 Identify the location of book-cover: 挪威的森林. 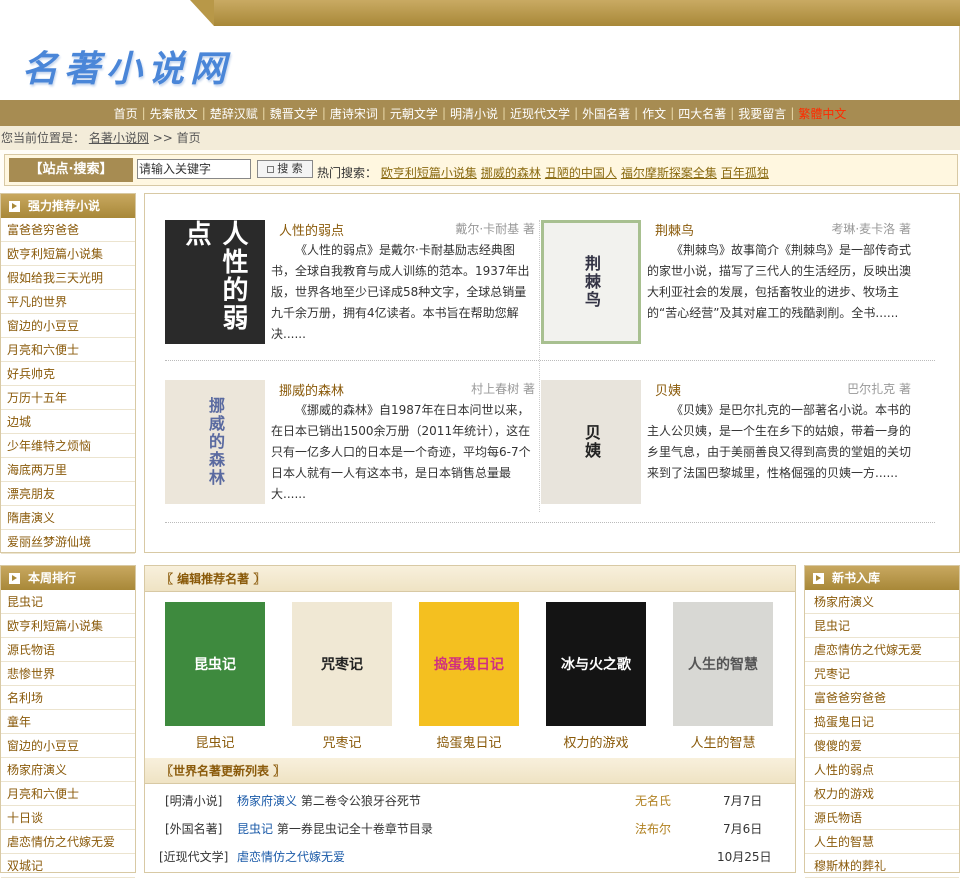
(215, 442).